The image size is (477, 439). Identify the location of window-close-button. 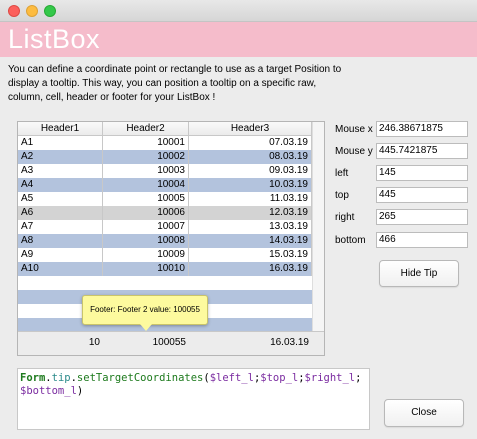
(14, 11).